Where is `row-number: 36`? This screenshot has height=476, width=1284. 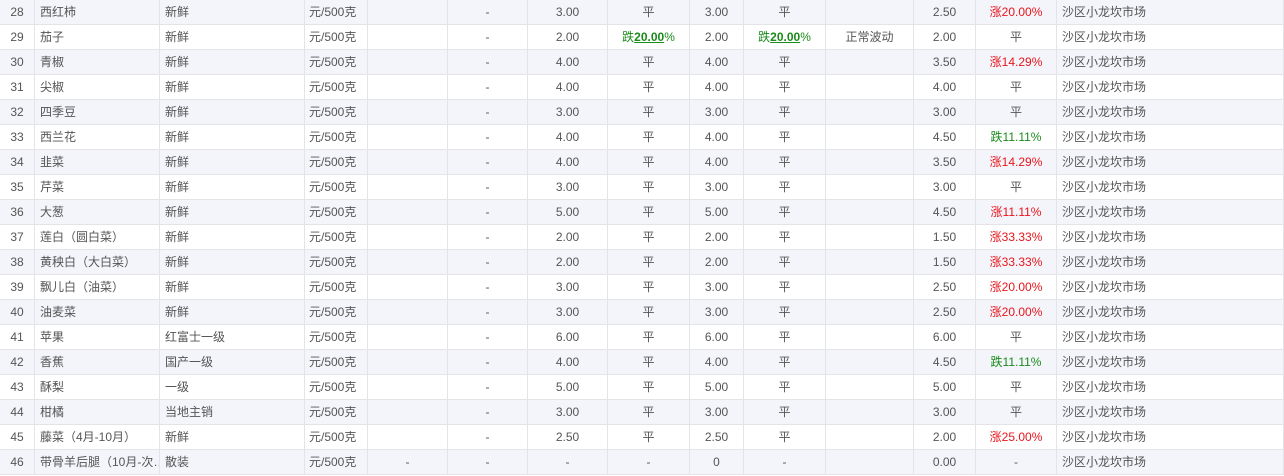
row-number: 36 is located at coordinates (17, 212).